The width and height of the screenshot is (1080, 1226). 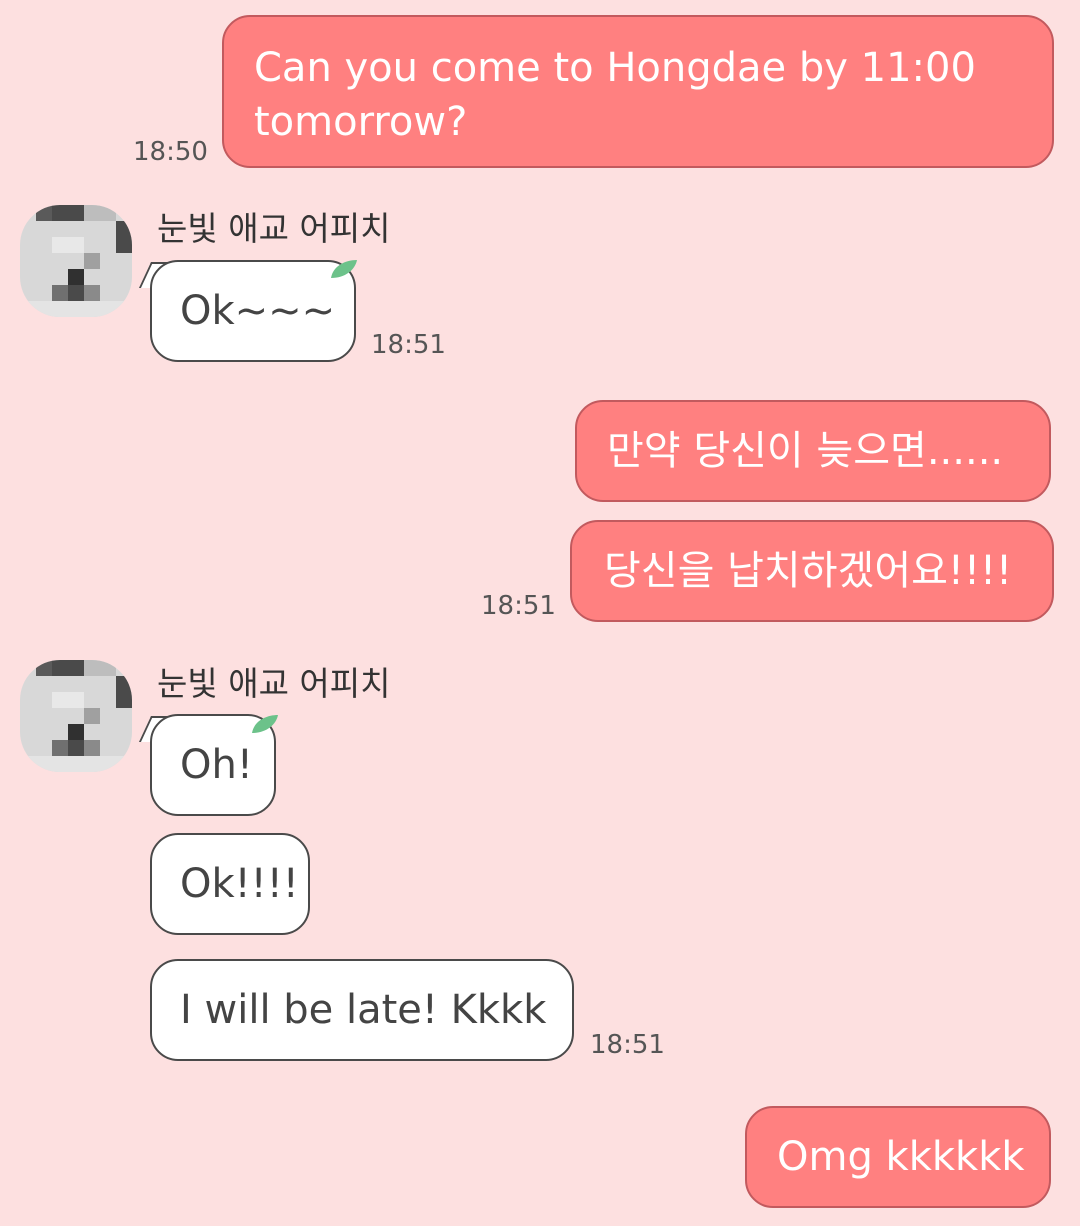 What do you see at coordinates (239, 884) in the screenshot?
I see `message-text: Ok!!!!` at bounding box center [239, 884].